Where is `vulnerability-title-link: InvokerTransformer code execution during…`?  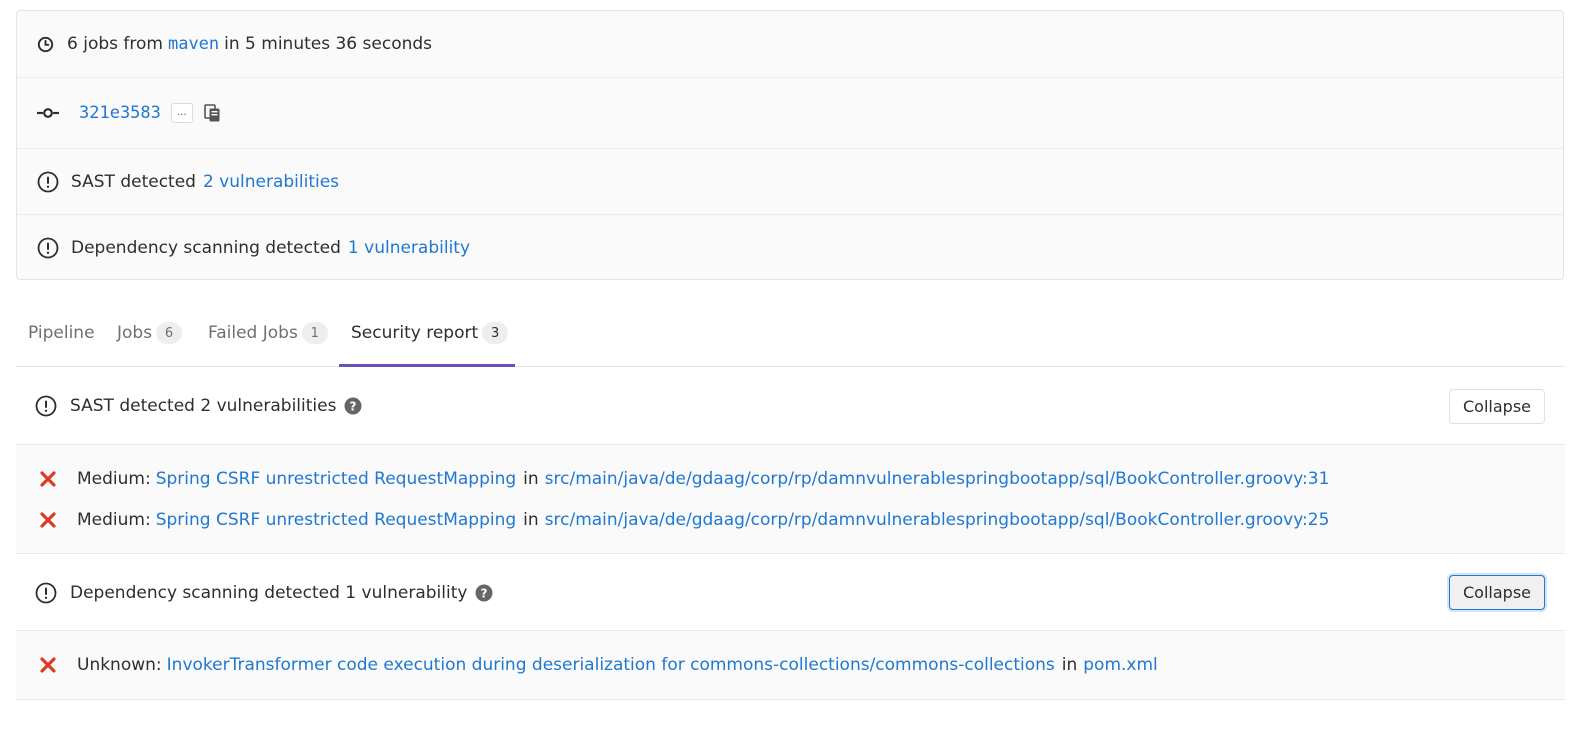 vulnerability-title-link: InvokerTransformer code execution during… is located at coordinates (611, 665).